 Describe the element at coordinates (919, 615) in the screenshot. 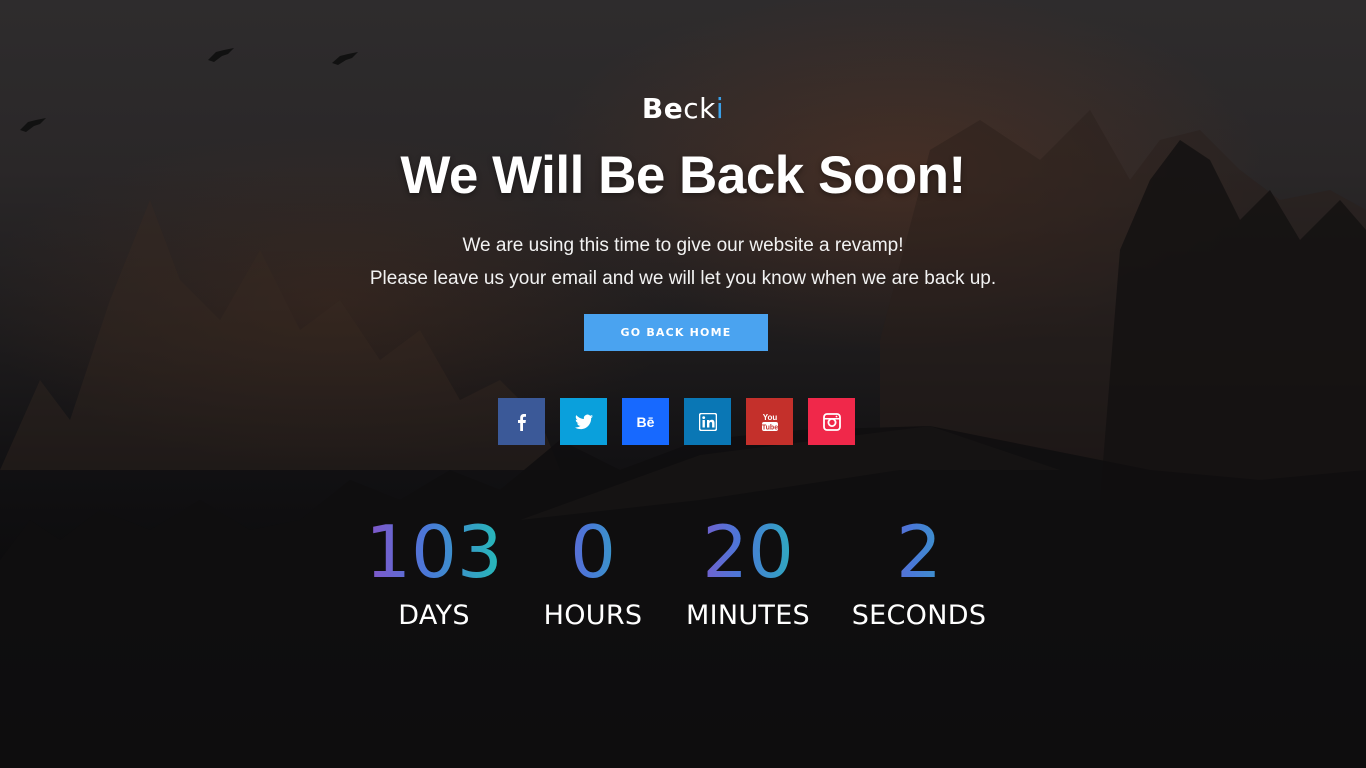

I see `seconds-label: SECONDS` at that location.